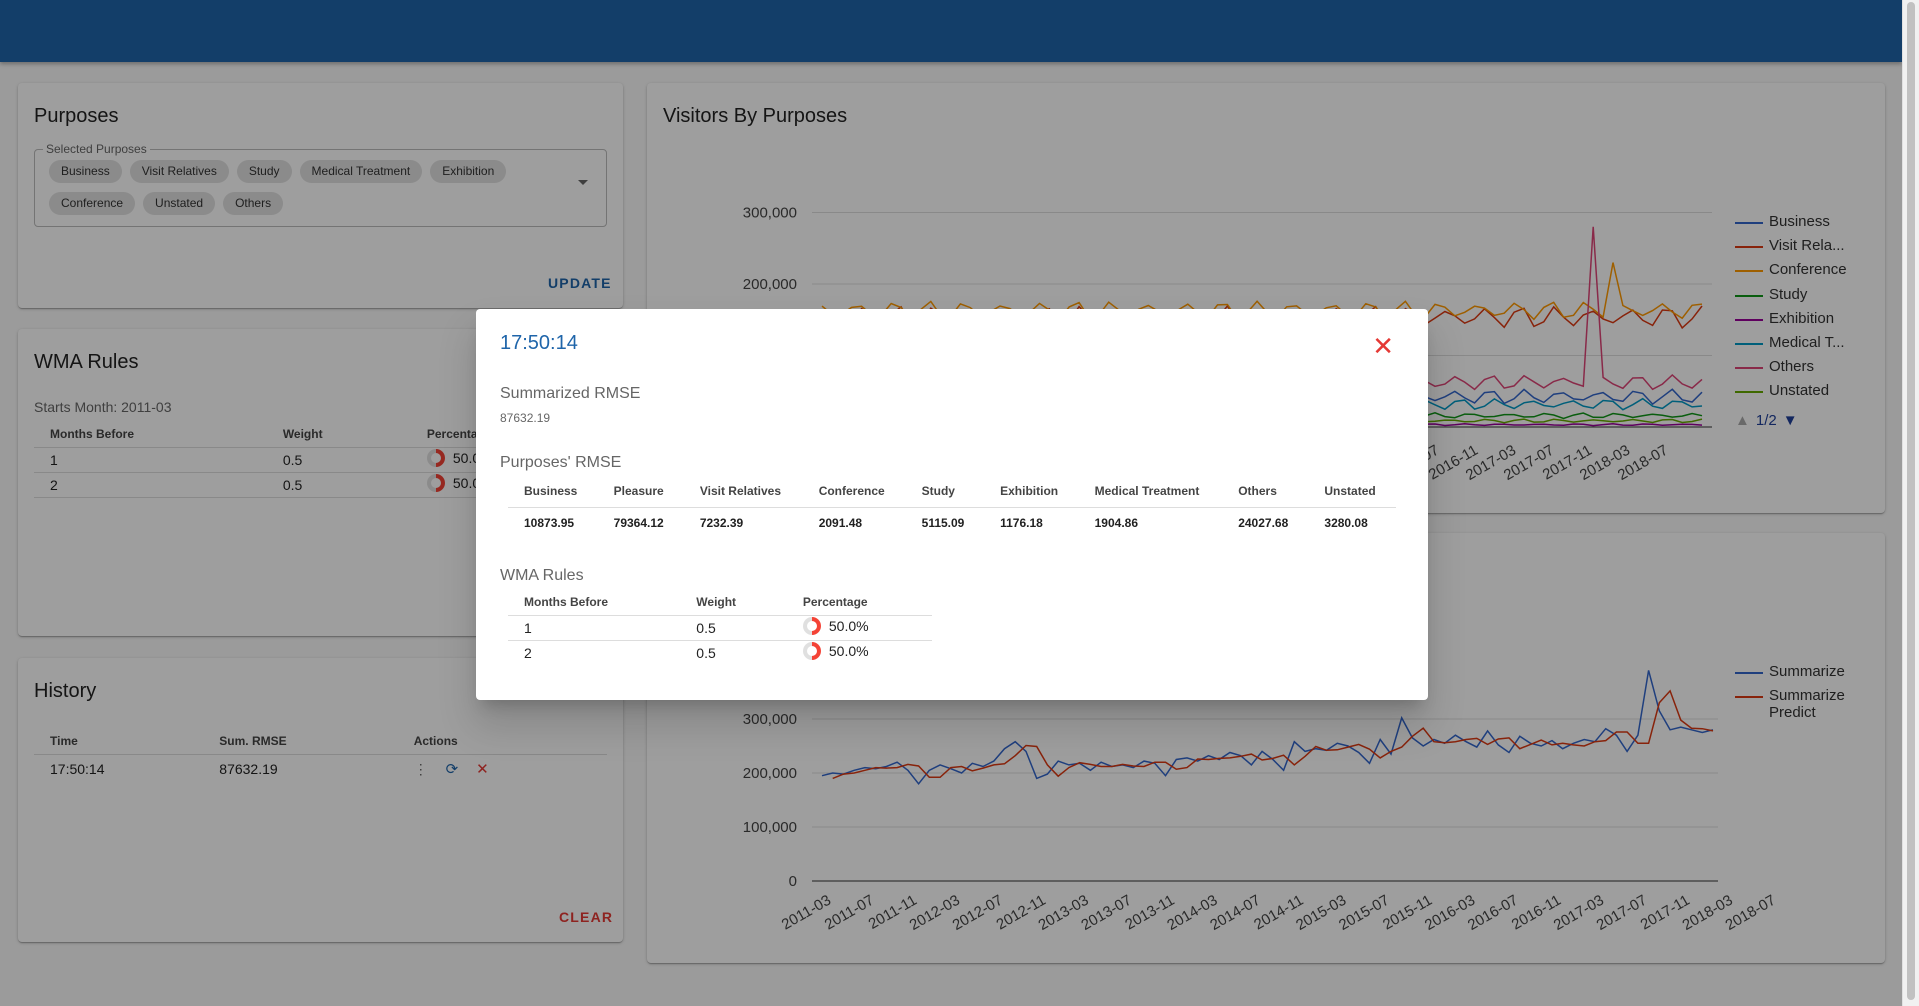 The width and height of the screenshot is (1919, 1006). I want to click on dialog-wma-rules-label: WMA Rules, so click(542, 575).